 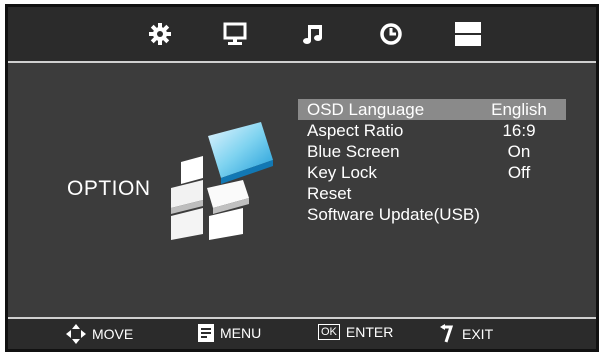 I want to click on hint-enter-label: ENTER, so click(x=369, y=332).